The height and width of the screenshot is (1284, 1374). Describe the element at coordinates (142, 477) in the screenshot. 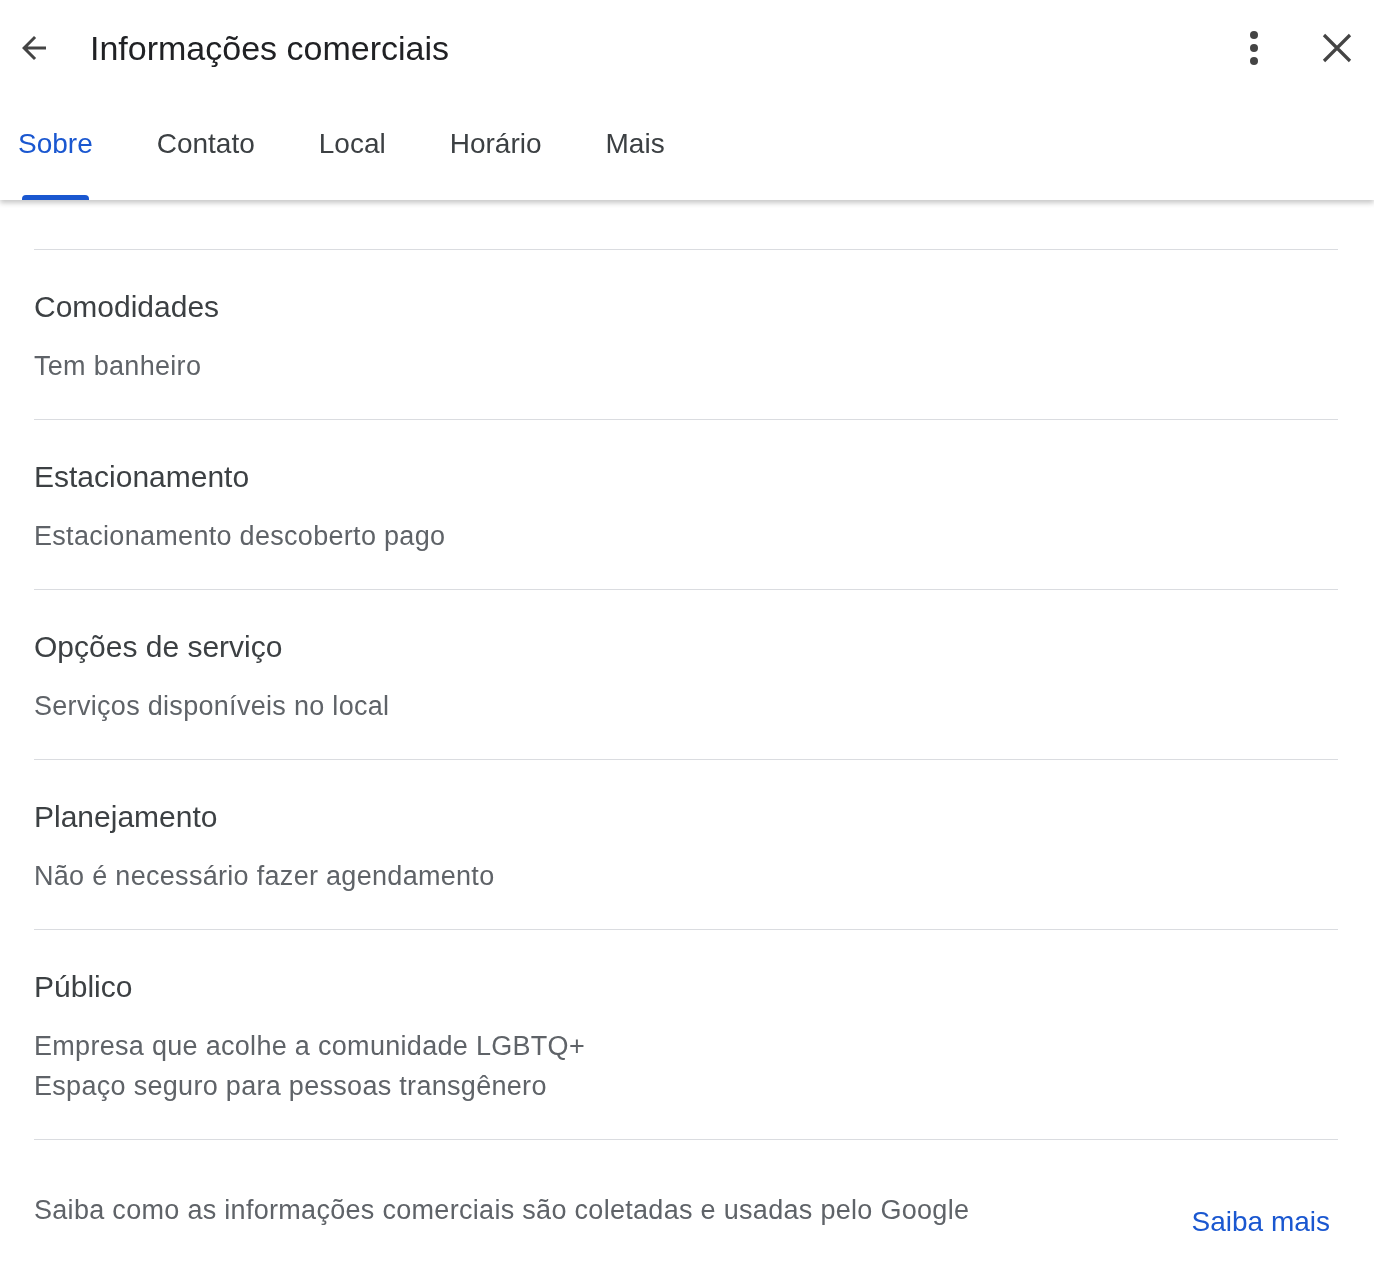

I see `section-heading: Estacionamento` at that location.